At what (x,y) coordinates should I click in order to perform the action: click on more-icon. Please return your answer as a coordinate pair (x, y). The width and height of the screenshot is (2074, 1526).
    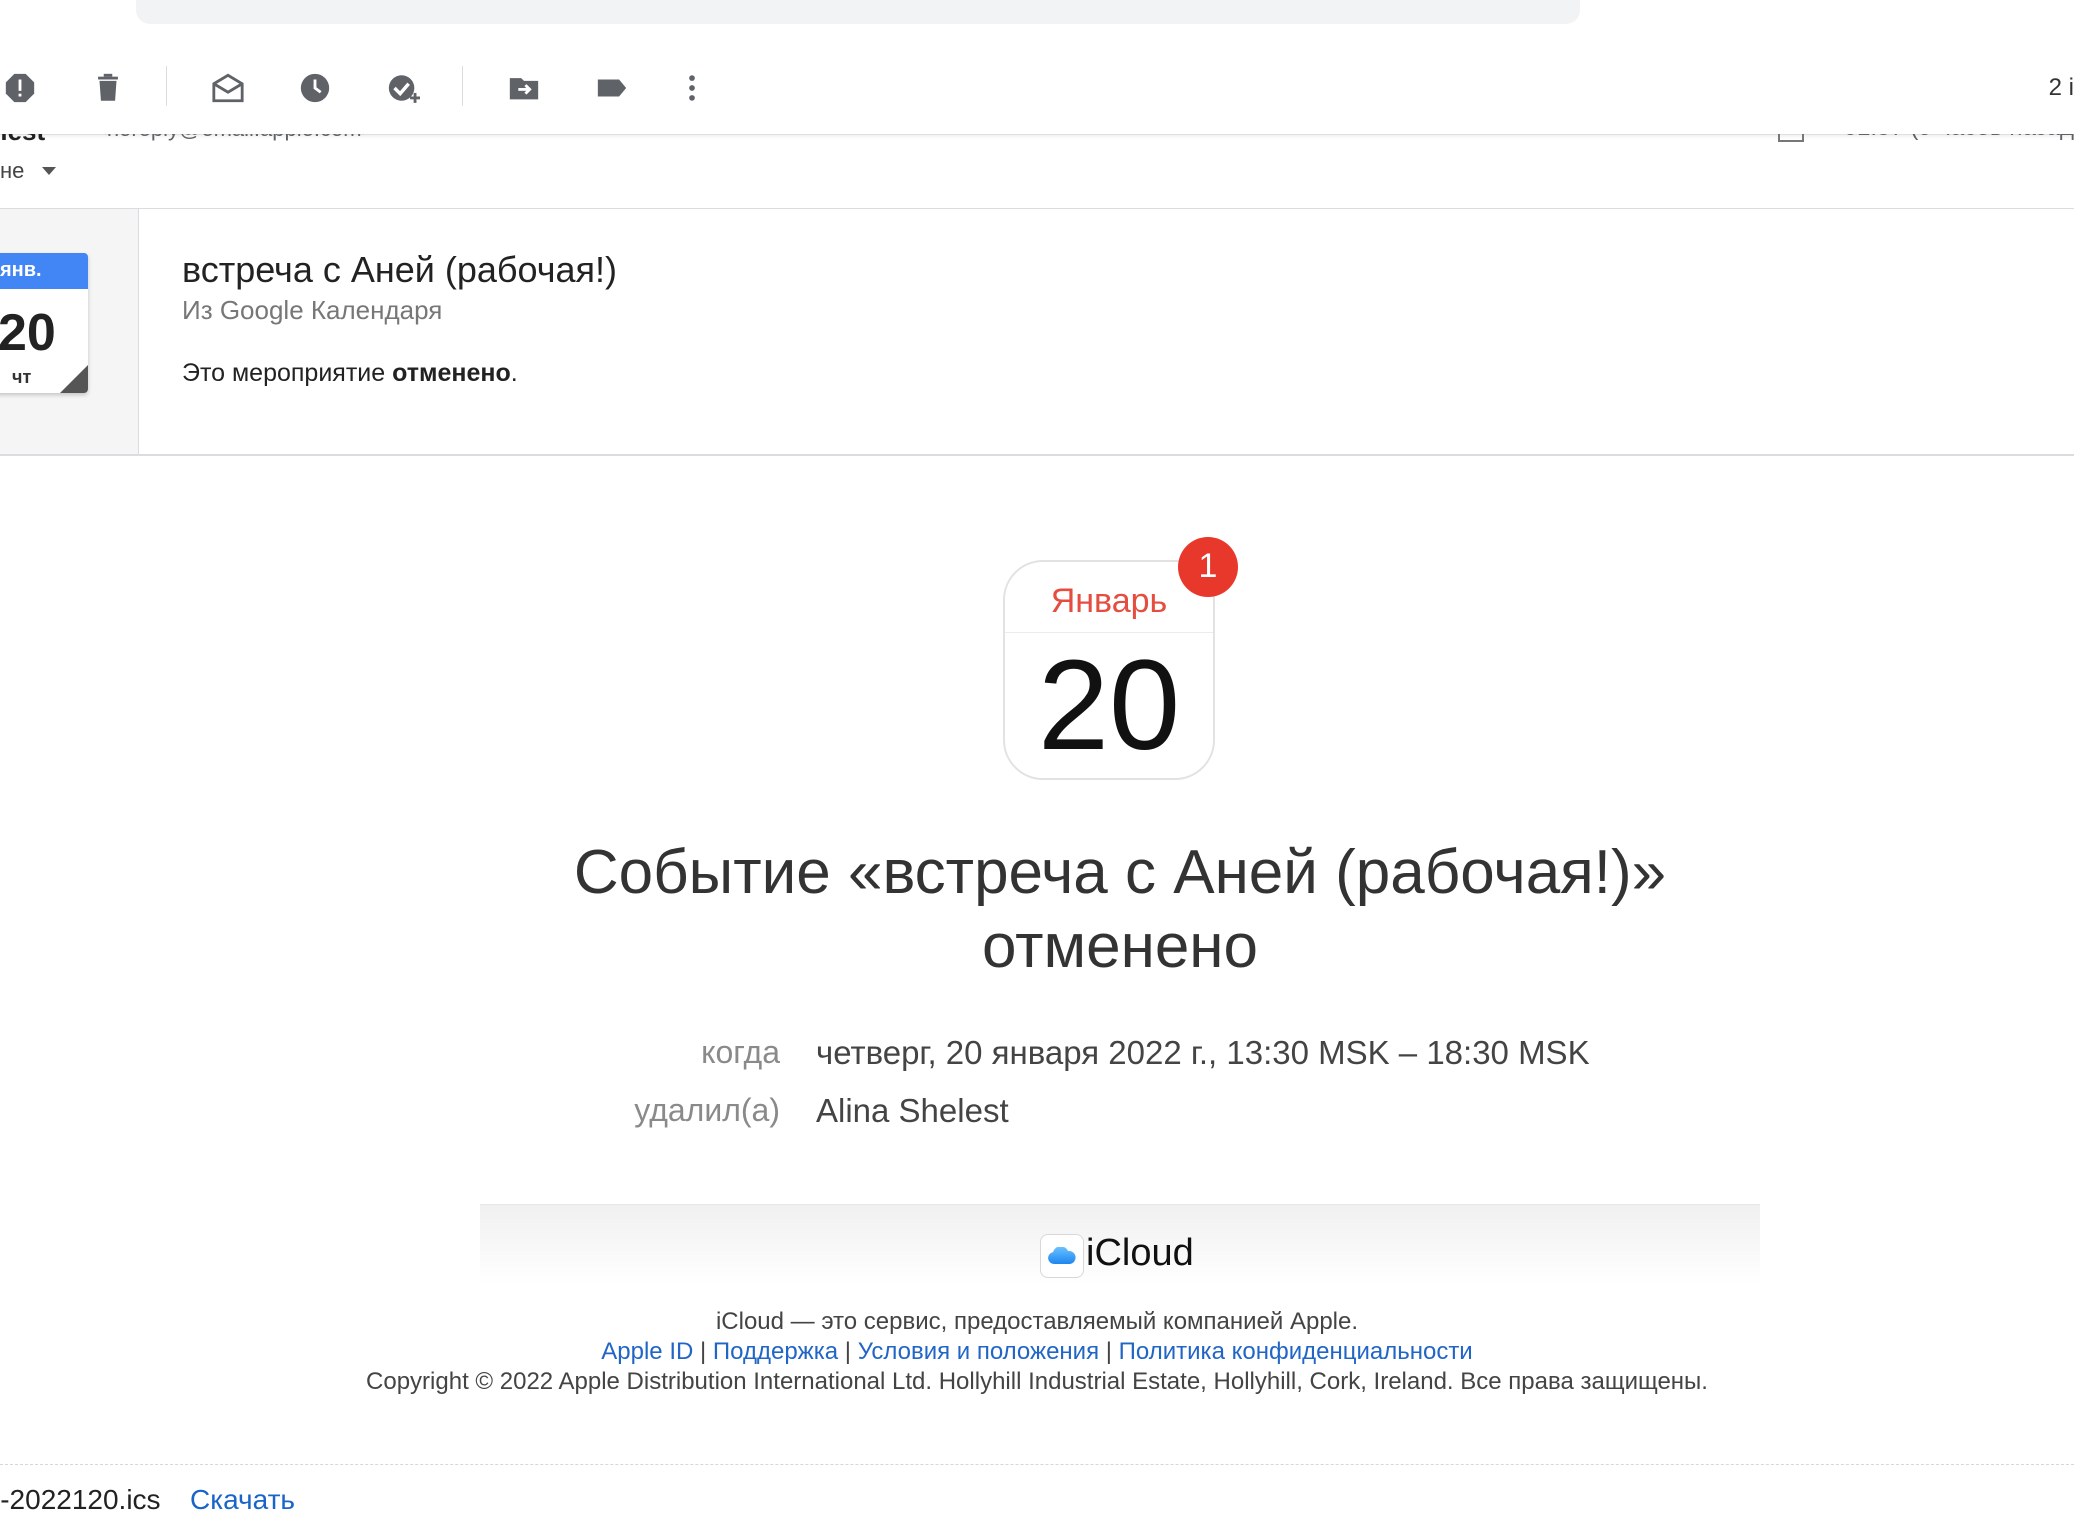
    Looking at the image, I should click on (692, 88).